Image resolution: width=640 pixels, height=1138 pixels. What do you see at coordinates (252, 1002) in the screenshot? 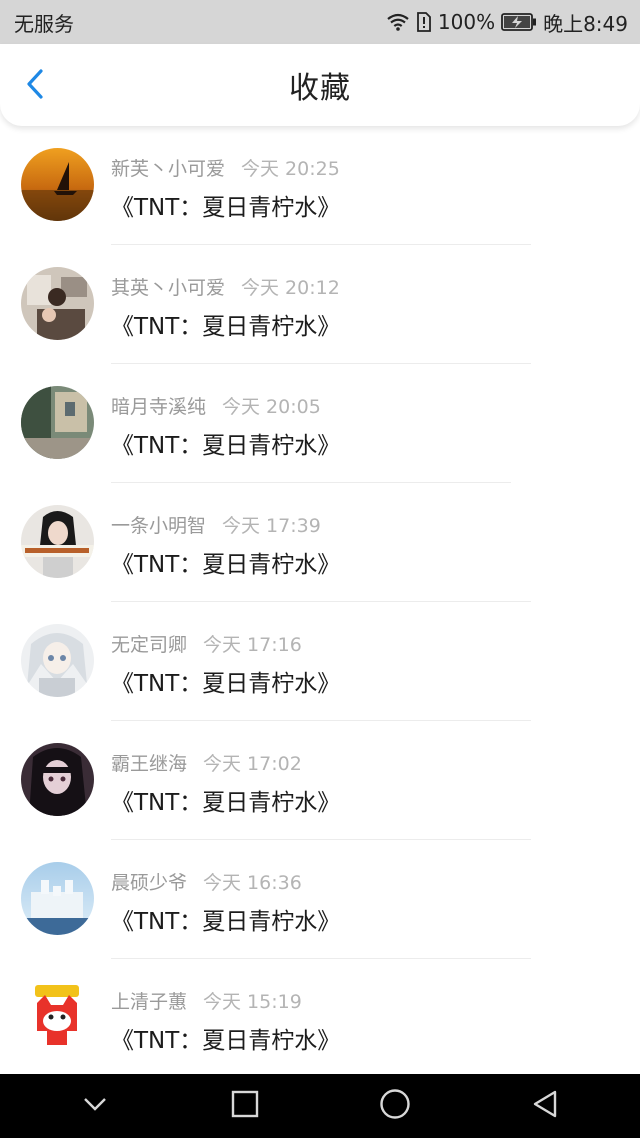
I see `timestamp: 今天 15:19` at bounding box center [252, 1002].